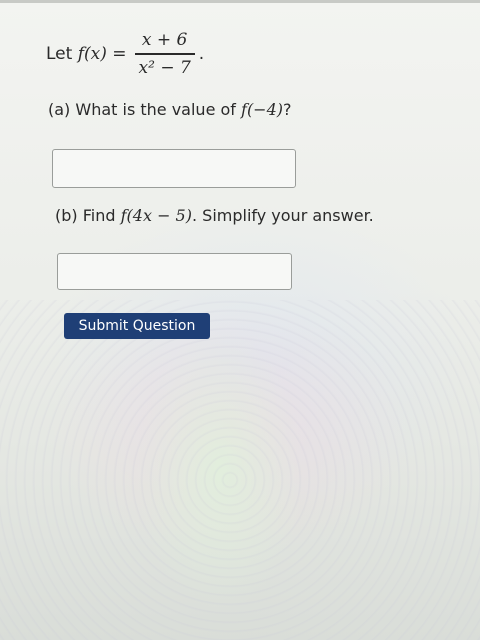 This screenshot has height=640, width=480. Describe the element at coordinates (174, 271) in the screenshot. I see `answer-b-input` at that location.